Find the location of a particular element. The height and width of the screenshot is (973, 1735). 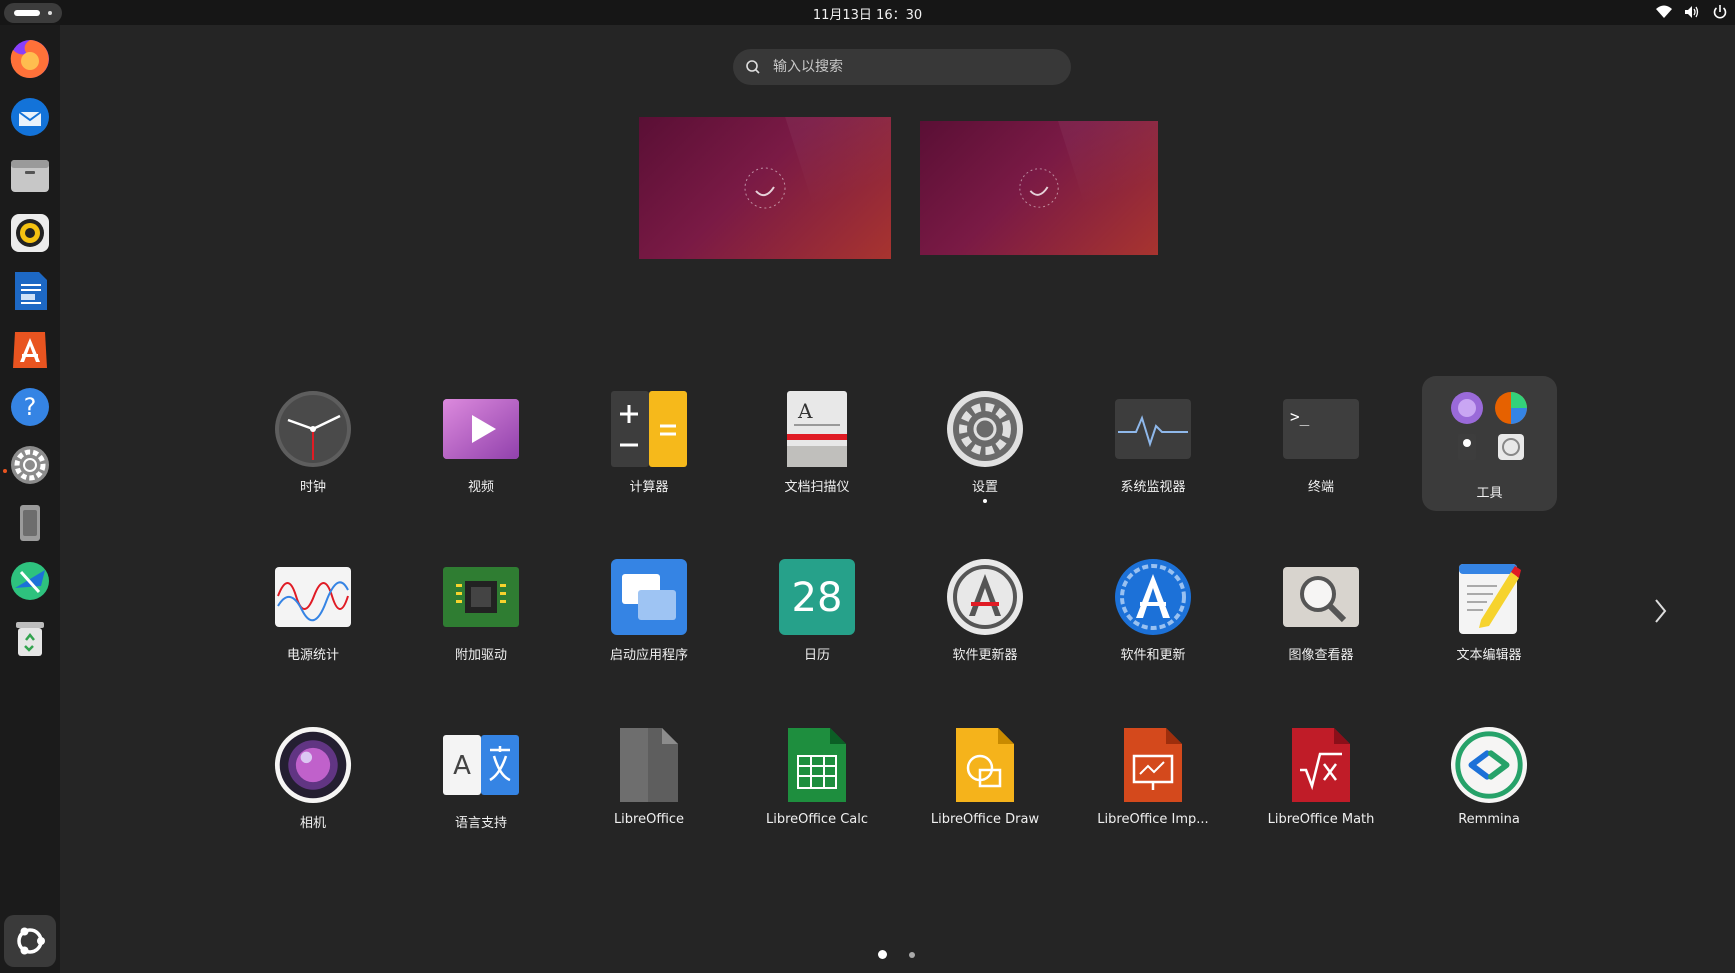

videos-icon is located at coordinates (481, 429).